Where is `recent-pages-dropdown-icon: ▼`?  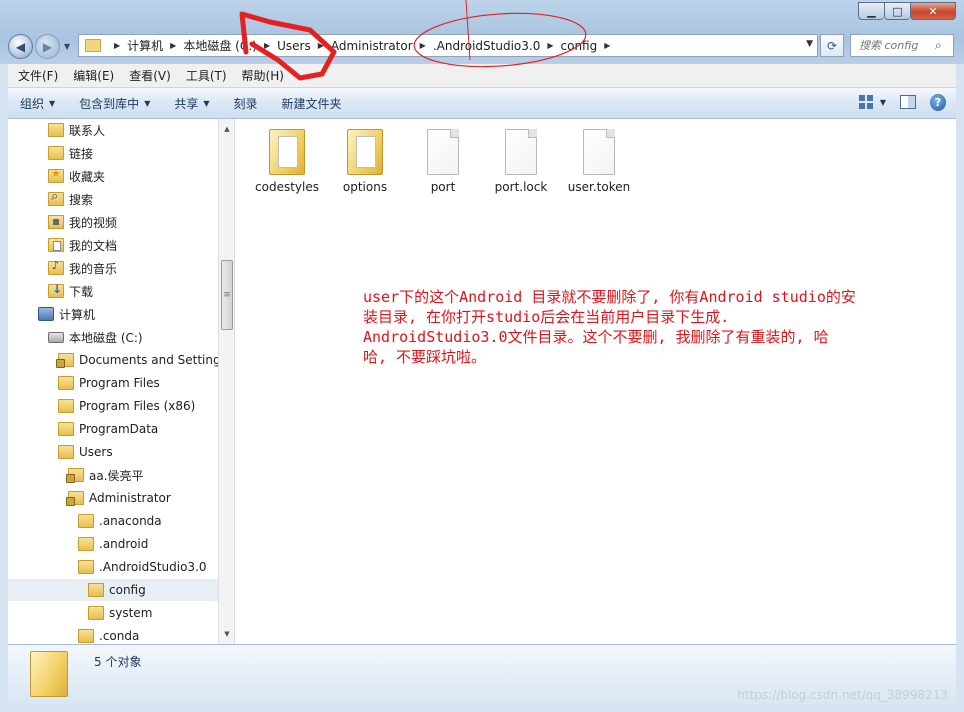 recent-pages-dropdown-icon: ▼ is located at coordinates (67, 46).